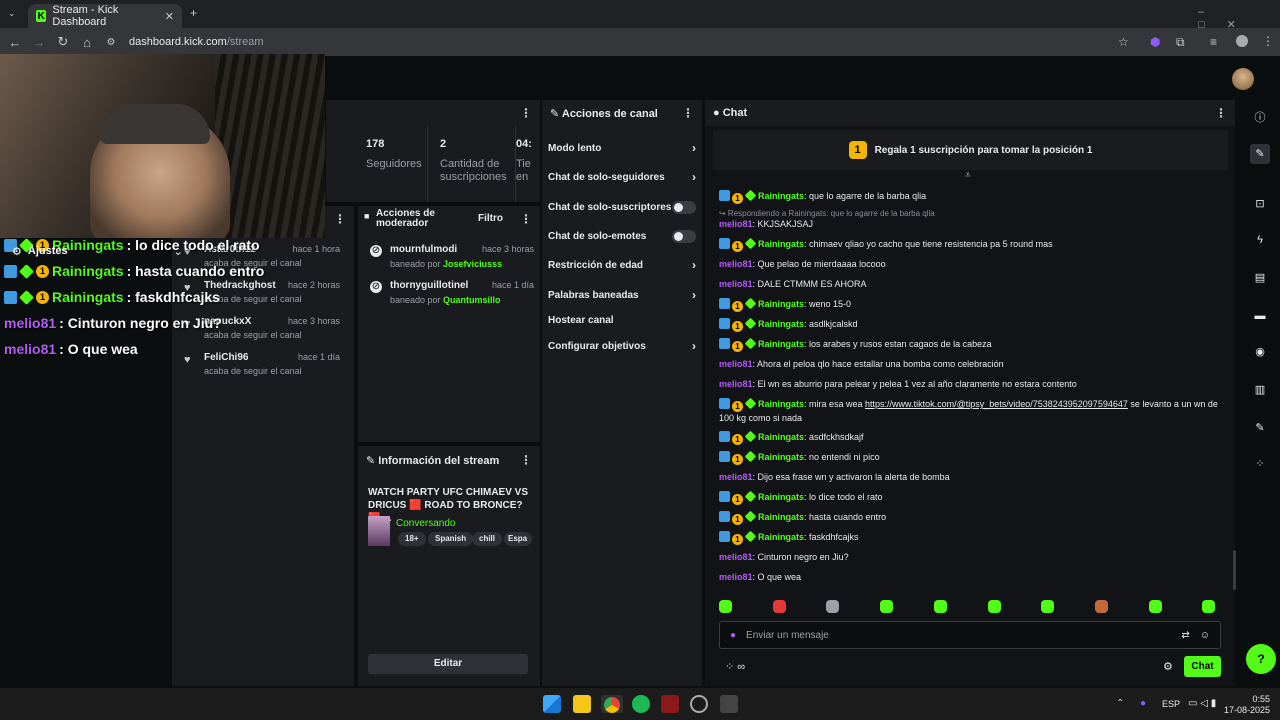 The image size is (1280, 720). I want to click on browser-tab: K Stream - Kick Dashboard ✕, so click(105, 16).